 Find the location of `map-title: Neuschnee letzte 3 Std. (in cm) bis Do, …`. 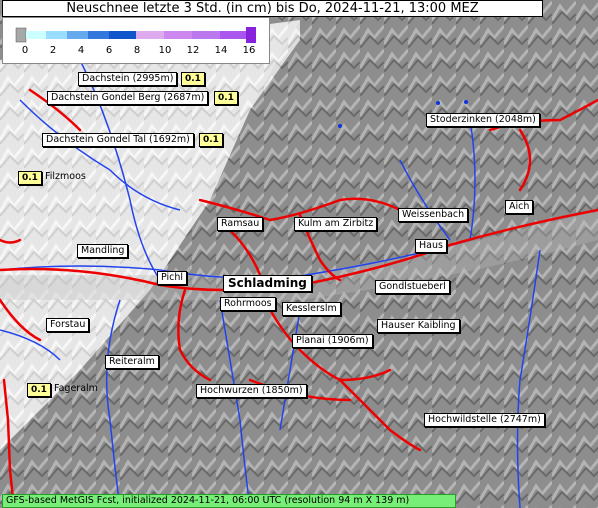

map-title: Neuschnee letzte 3 Std. (in cm) bis Do, … is located at coordinates (272, 8).